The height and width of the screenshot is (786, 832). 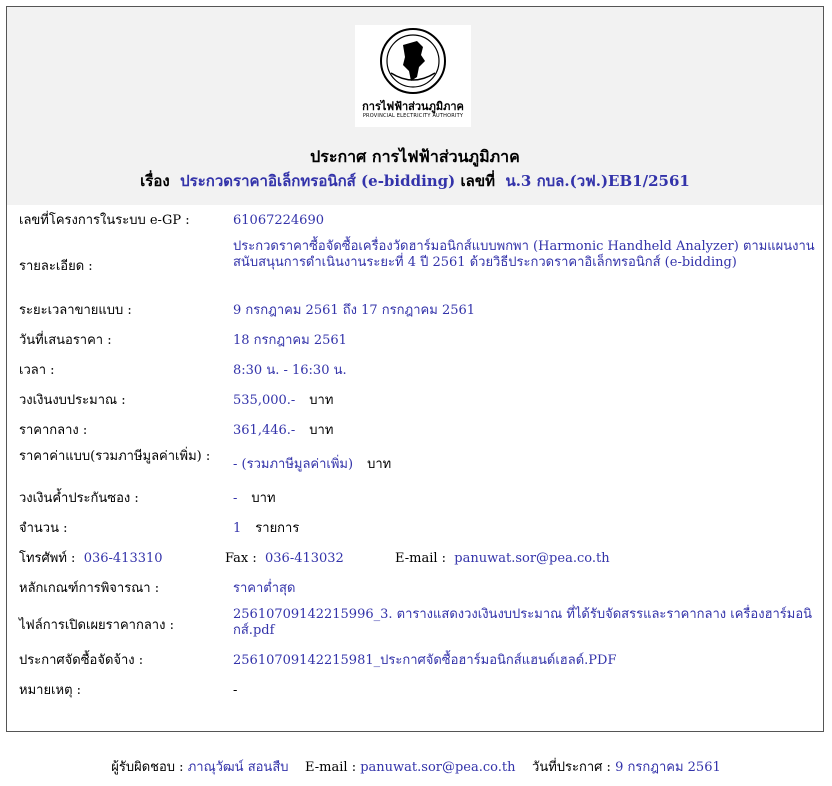 What do you see at coordinates (47, 558) in the screenshot?
I see `phone-label: โทรศัพท์ :` at bounding box center [47, 558].